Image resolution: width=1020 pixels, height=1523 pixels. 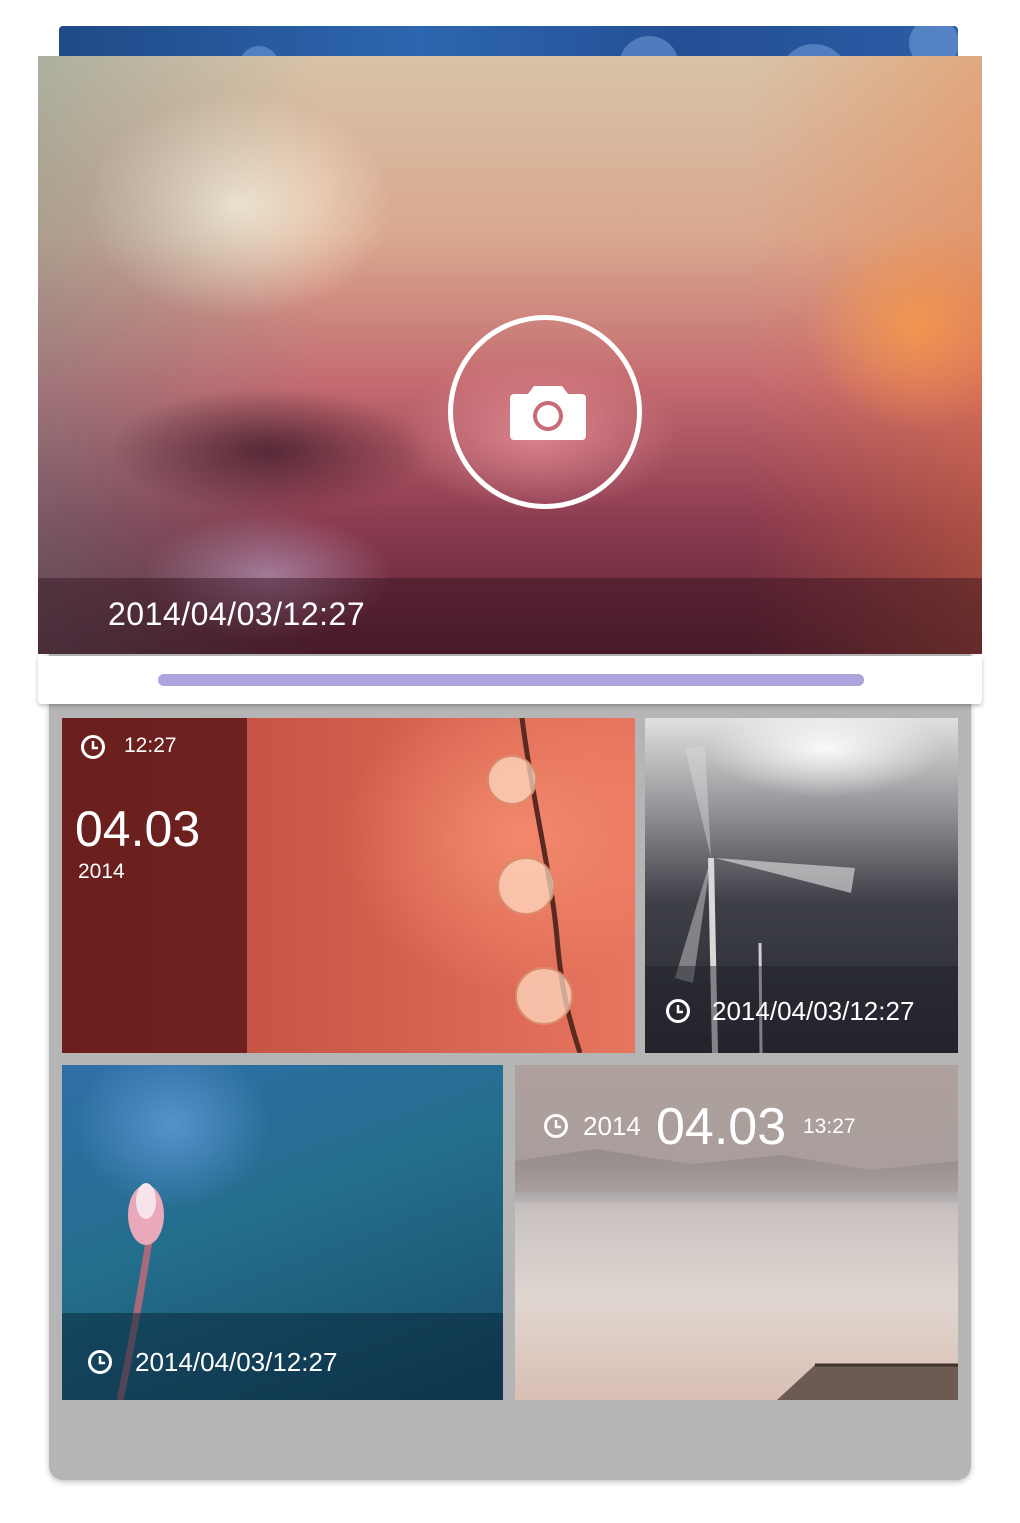 I want to click on progress-track, so click(x=511, y=680).